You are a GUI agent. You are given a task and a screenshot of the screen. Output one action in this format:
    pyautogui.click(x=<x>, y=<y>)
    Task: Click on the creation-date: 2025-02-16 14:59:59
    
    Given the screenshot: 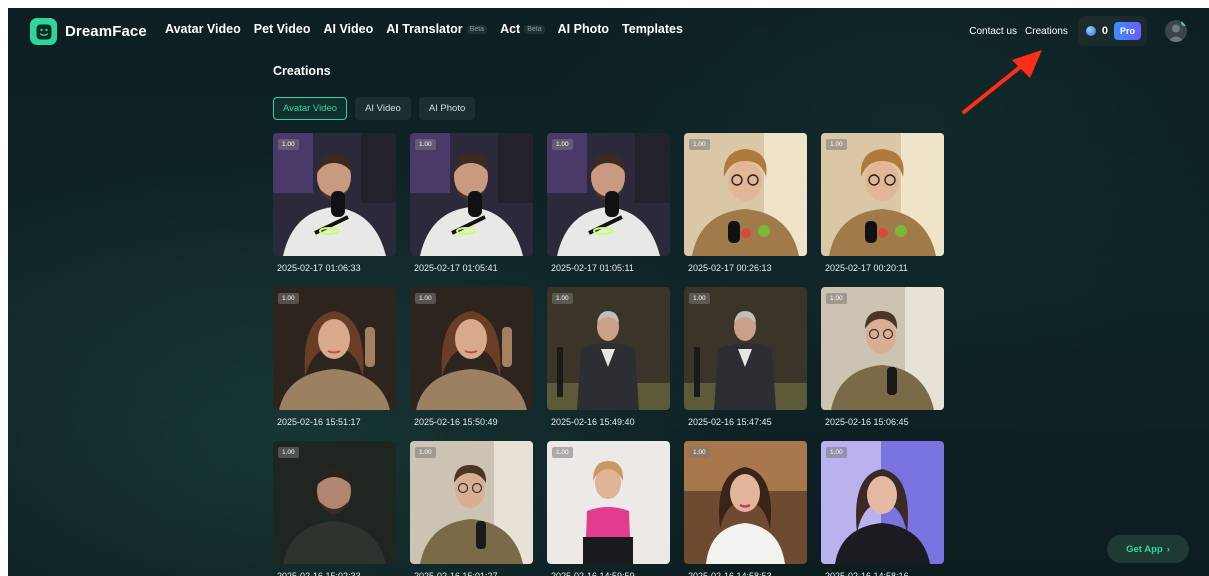 What is the action you would take?
    pyautogui.click(x=593, y=573)
    